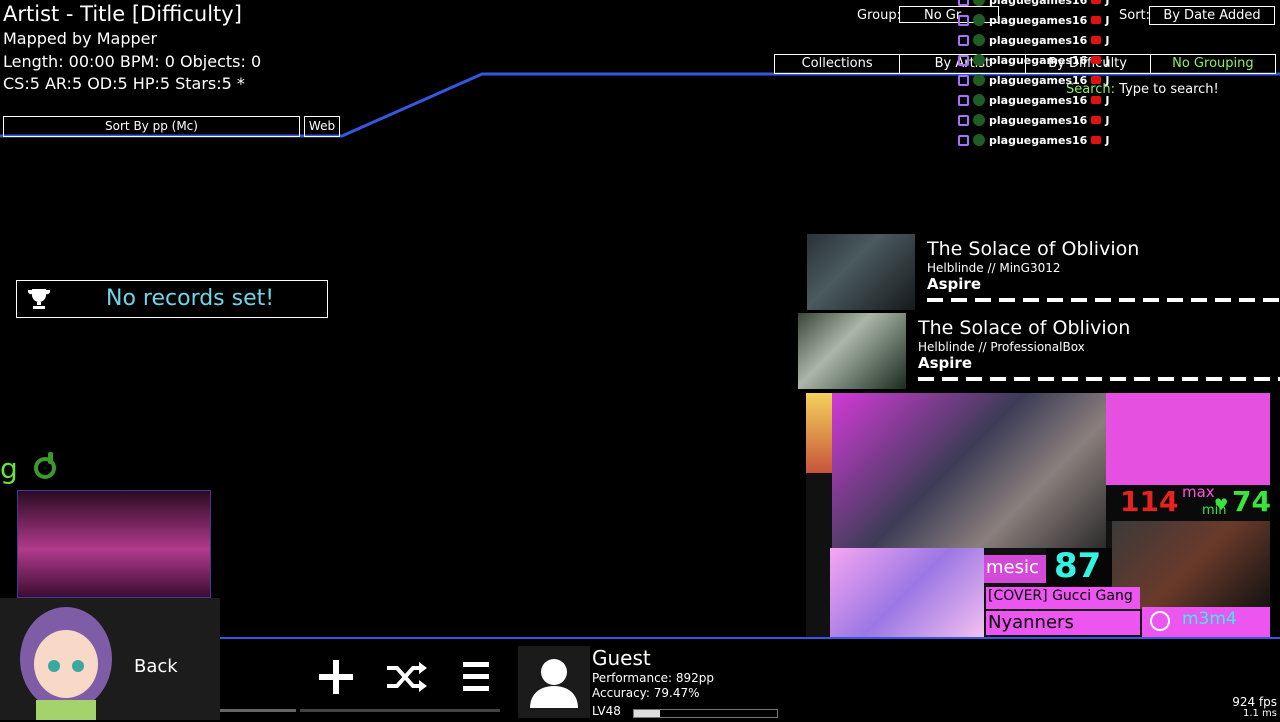 This screenshot has width=1280, height=722. Describe the element at coordinates (606, 711) in the screenshot. I see `user-level: LV48` at that location.